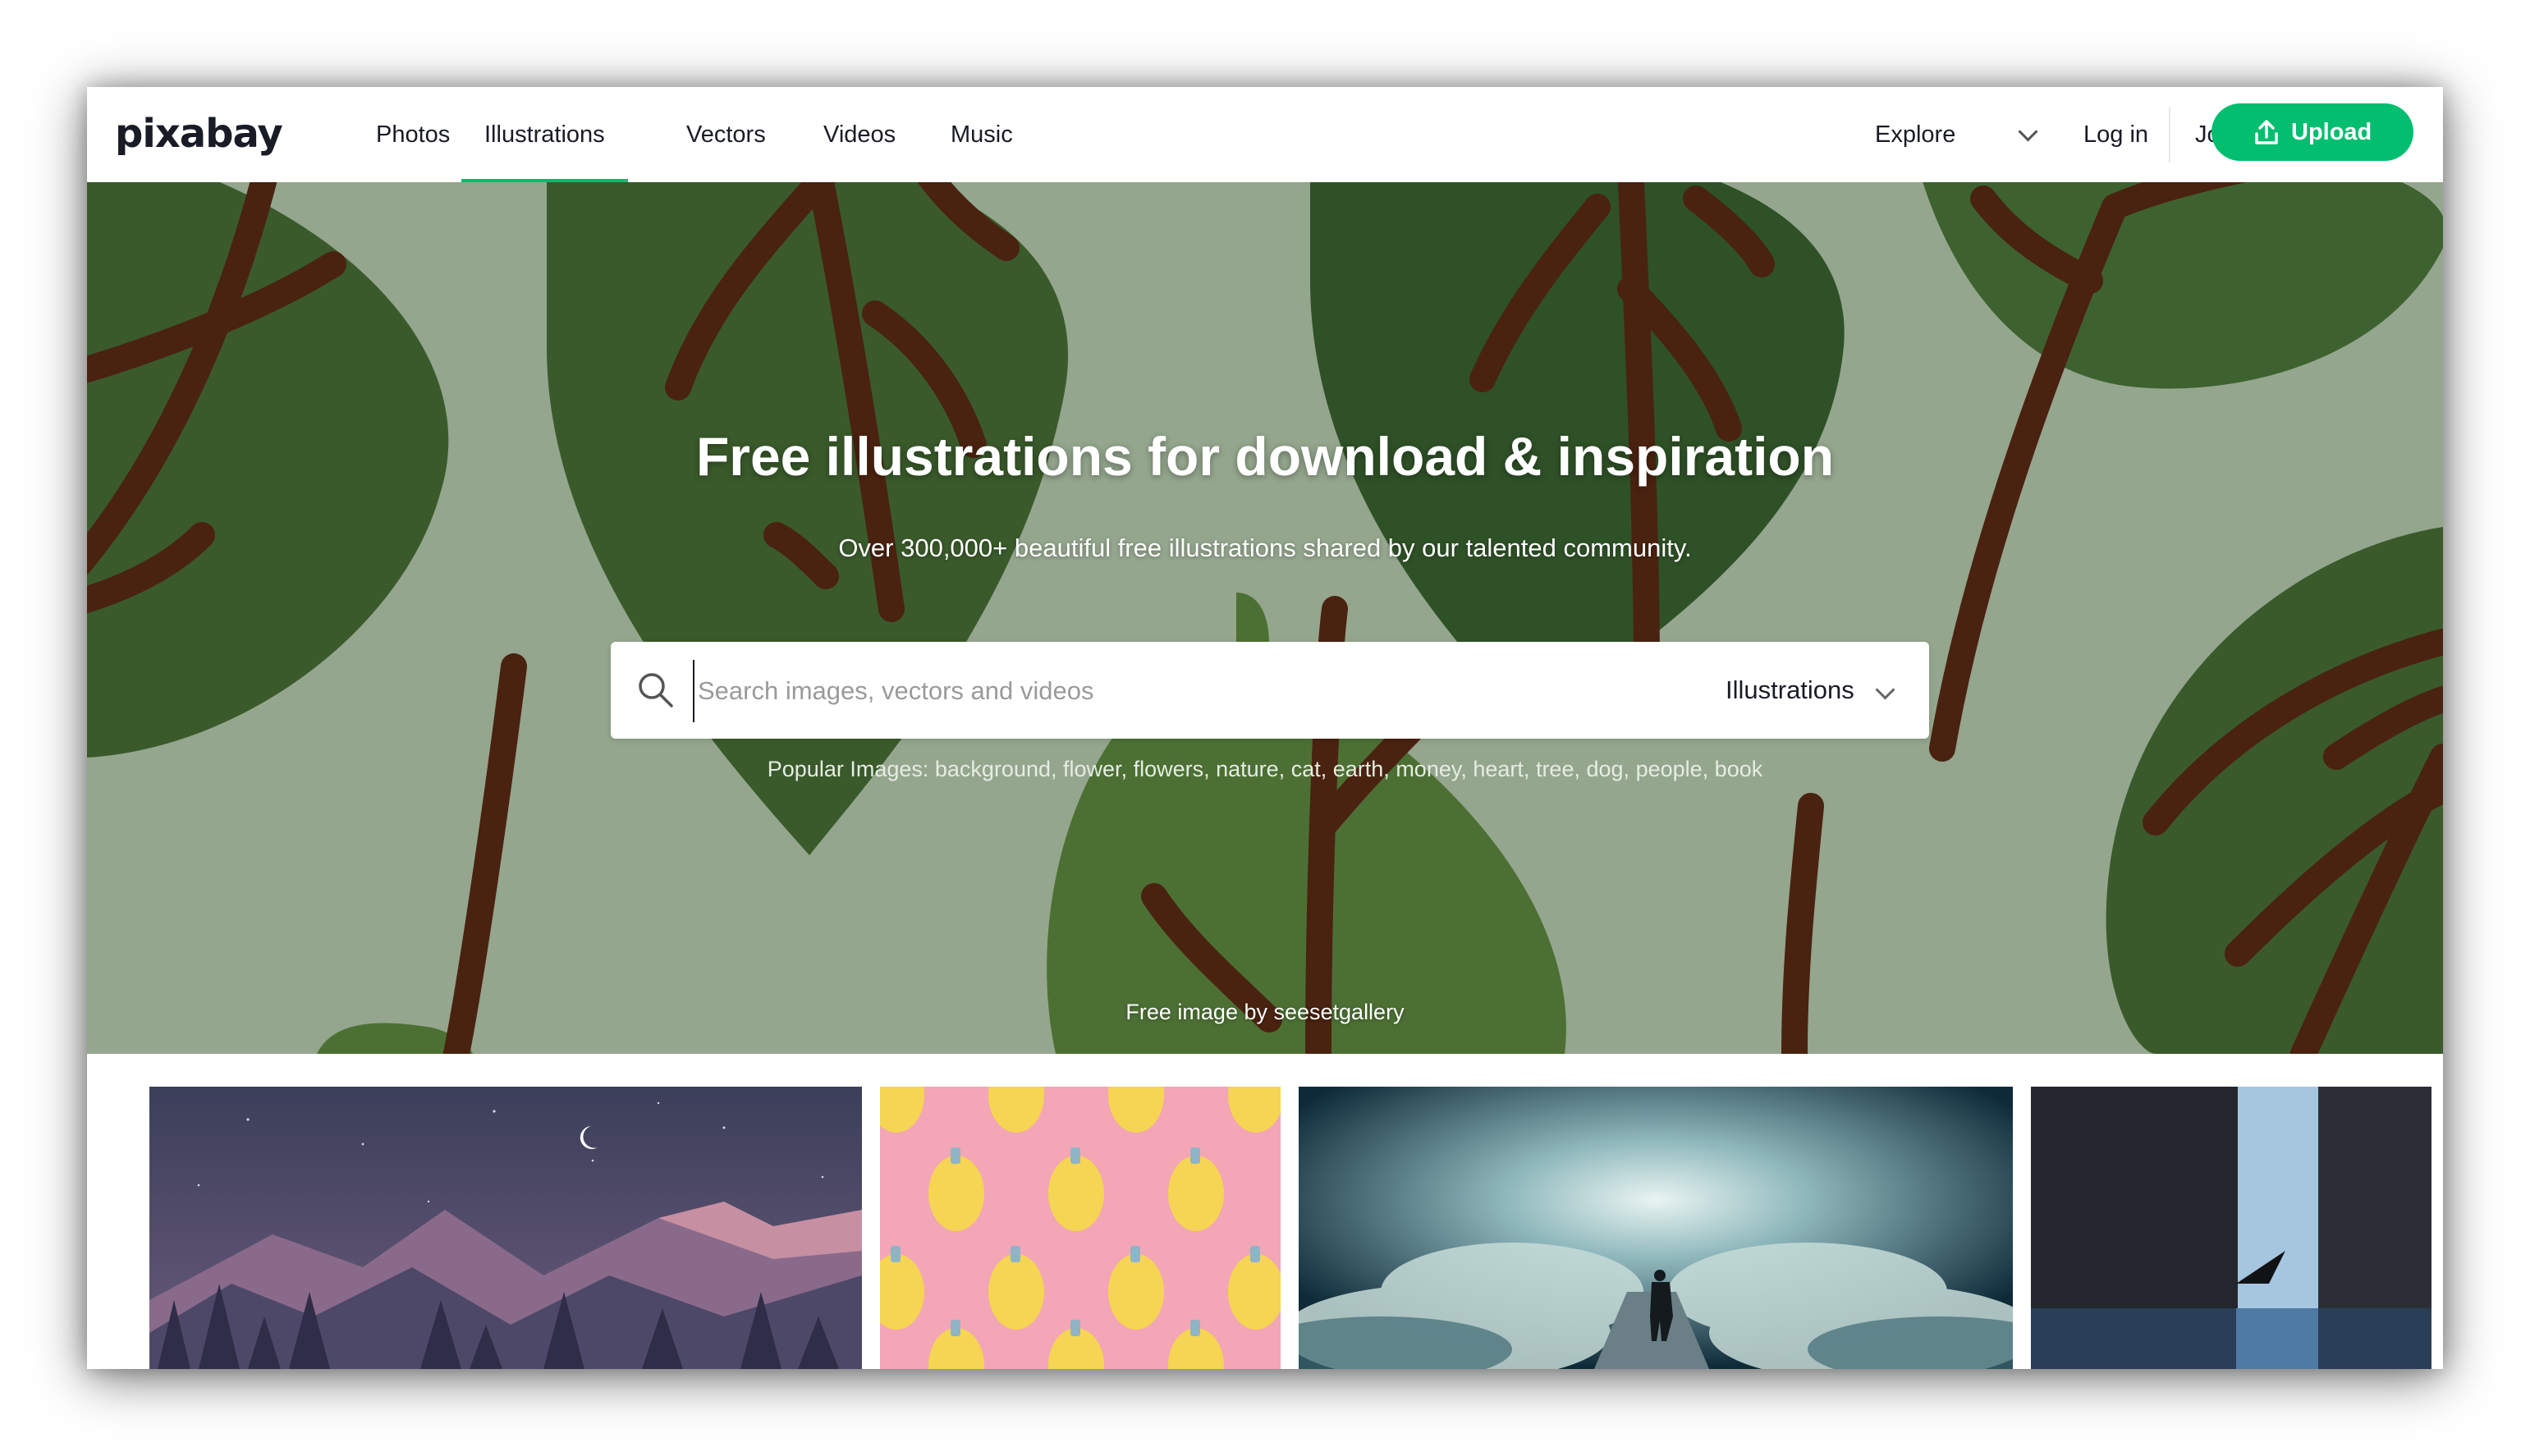 Image resolution: width=2530 pixels, height=1456 pixels. I want to click on upload-icon, so click(2266, 132).